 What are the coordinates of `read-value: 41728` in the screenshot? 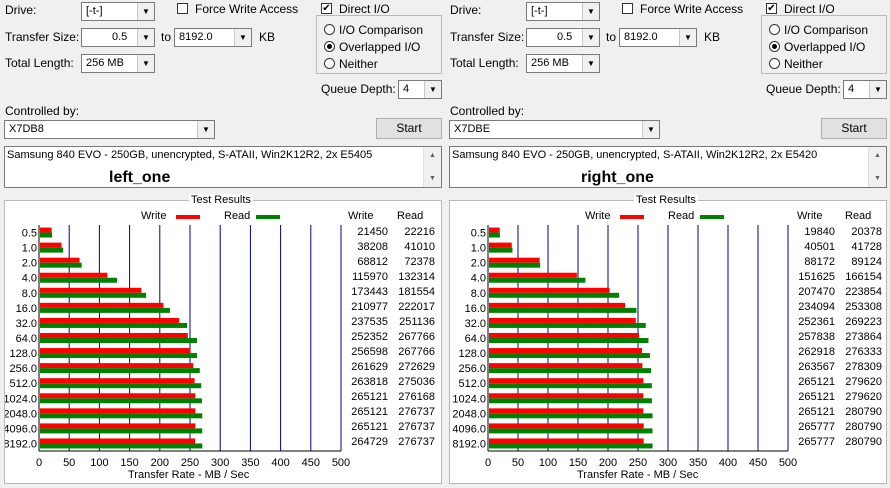 It's located at (866, 246).